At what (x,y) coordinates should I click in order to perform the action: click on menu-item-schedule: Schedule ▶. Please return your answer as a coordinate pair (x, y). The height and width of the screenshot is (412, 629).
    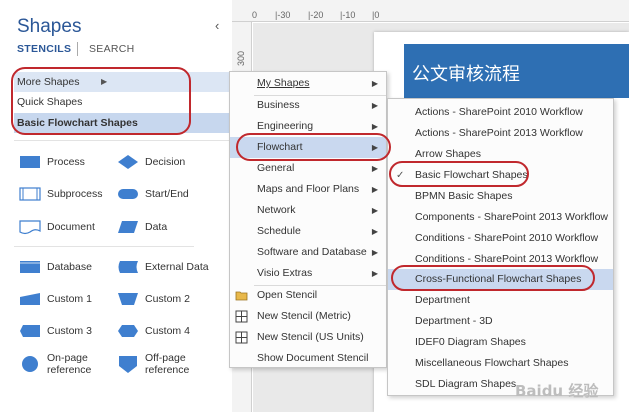
    Looking at the image, I should click on (308, 231).